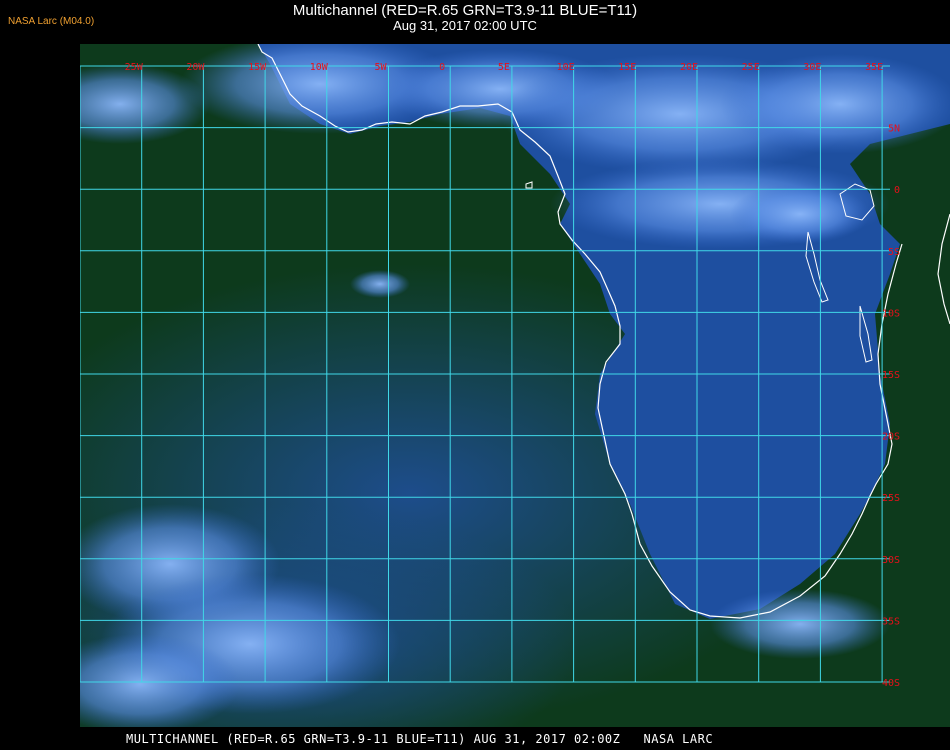 The width and height of the screenshot is (950, 750). Describe the element at coordinates (891, 683) in the screenshot. I see `lat-tick-label: 40S` at that location.